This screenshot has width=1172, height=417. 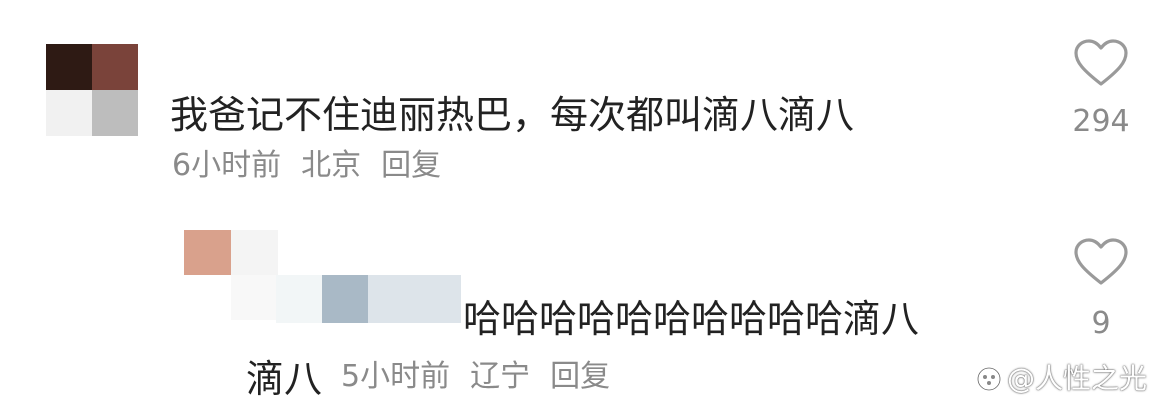 I want to click on like-count: 294, so click(x=1101, y=121).